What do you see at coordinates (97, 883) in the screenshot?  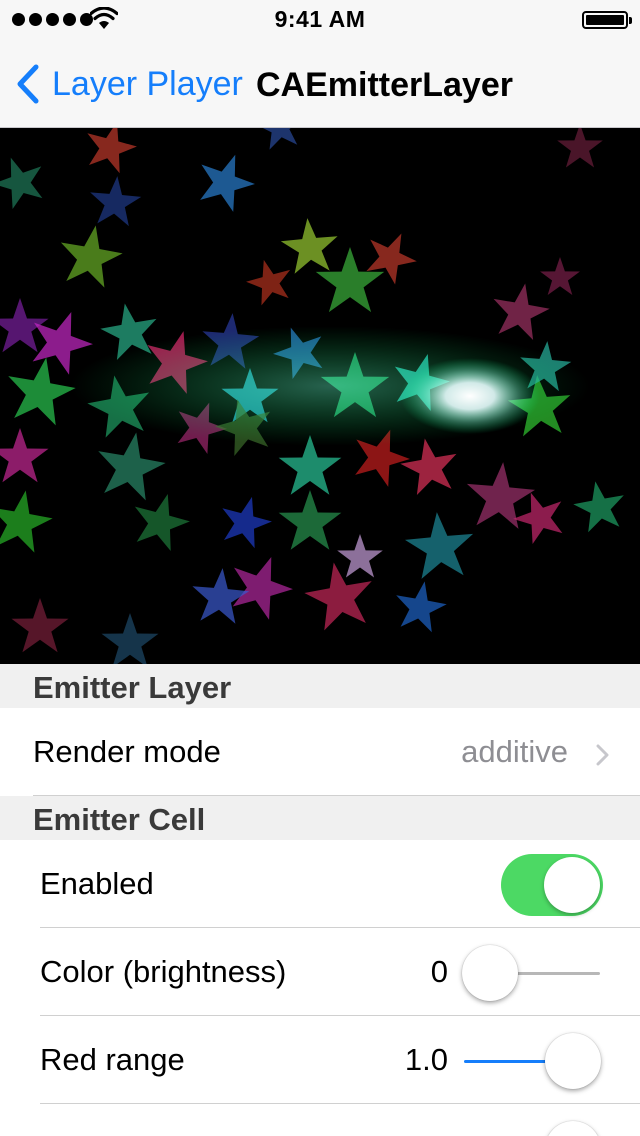 I see `enabled-label: Enabled` at bounding box center [97, 883].